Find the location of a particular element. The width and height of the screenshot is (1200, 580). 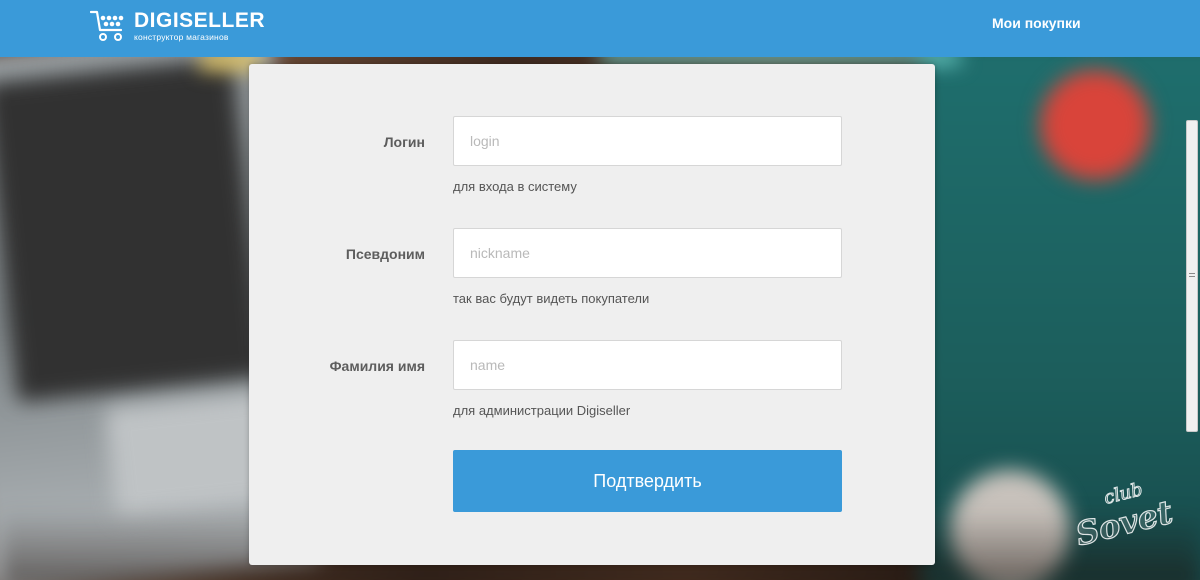

login-input is located at coordinates (647, 141).